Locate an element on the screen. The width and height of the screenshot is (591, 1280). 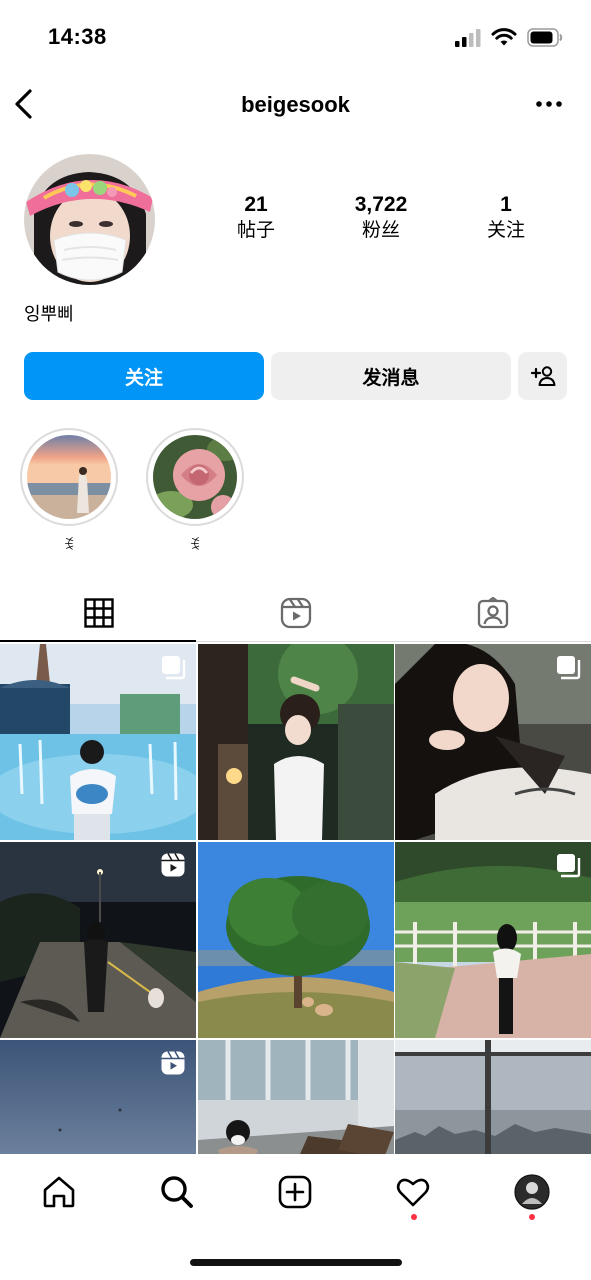
display-name: 잉뿌삐 is located at coordinates (49, 314).